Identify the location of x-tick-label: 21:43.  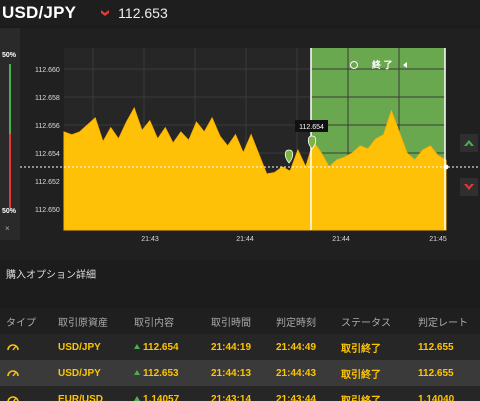
(150, 239).